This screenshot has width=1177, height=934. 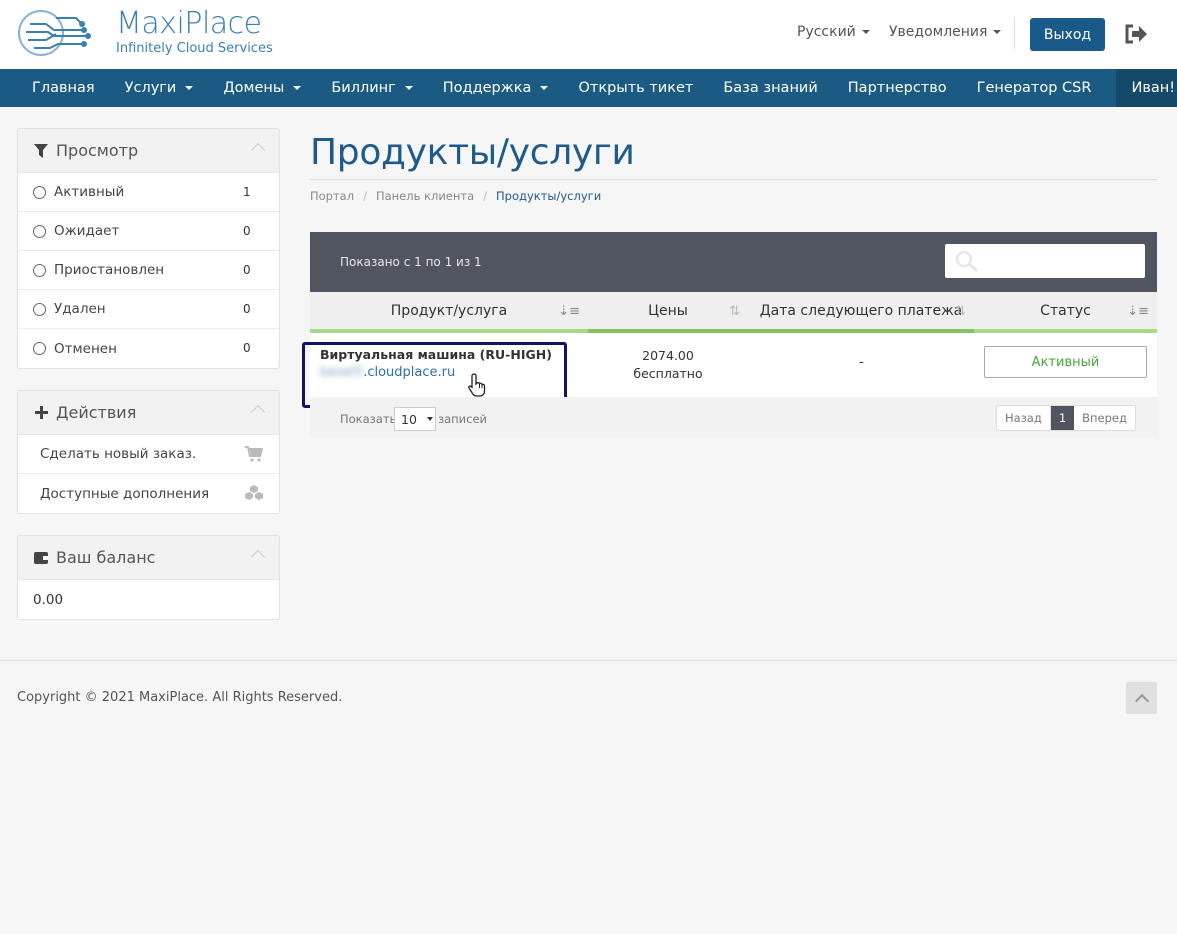 I want to click on breadcrumb-current: Продукты/услуги, so click(x=549, y=196).